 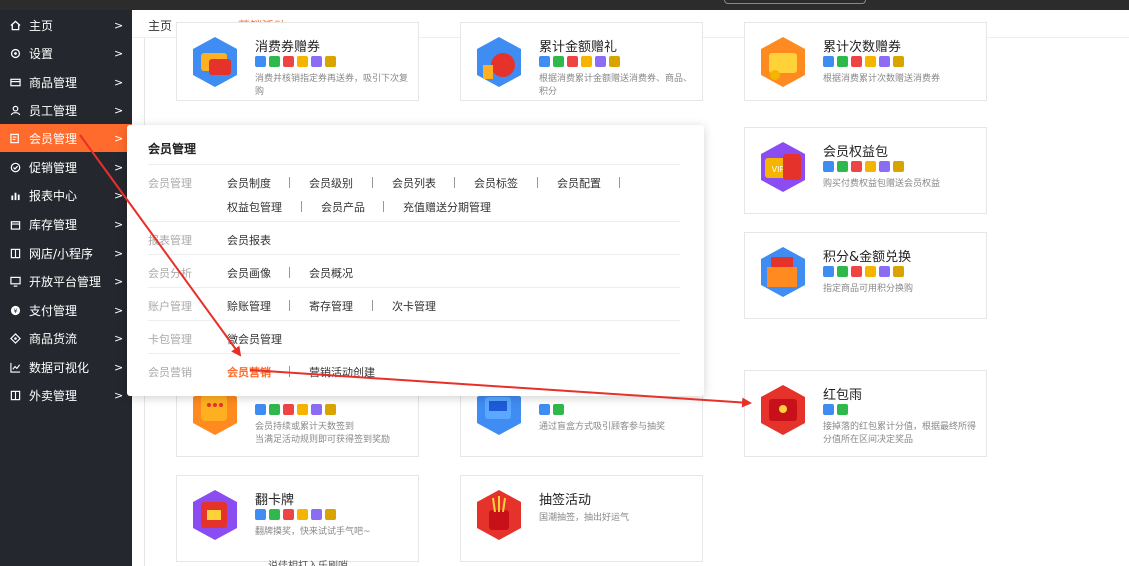 I want to click on red-packet-illustration, so click(x=783, y=410).